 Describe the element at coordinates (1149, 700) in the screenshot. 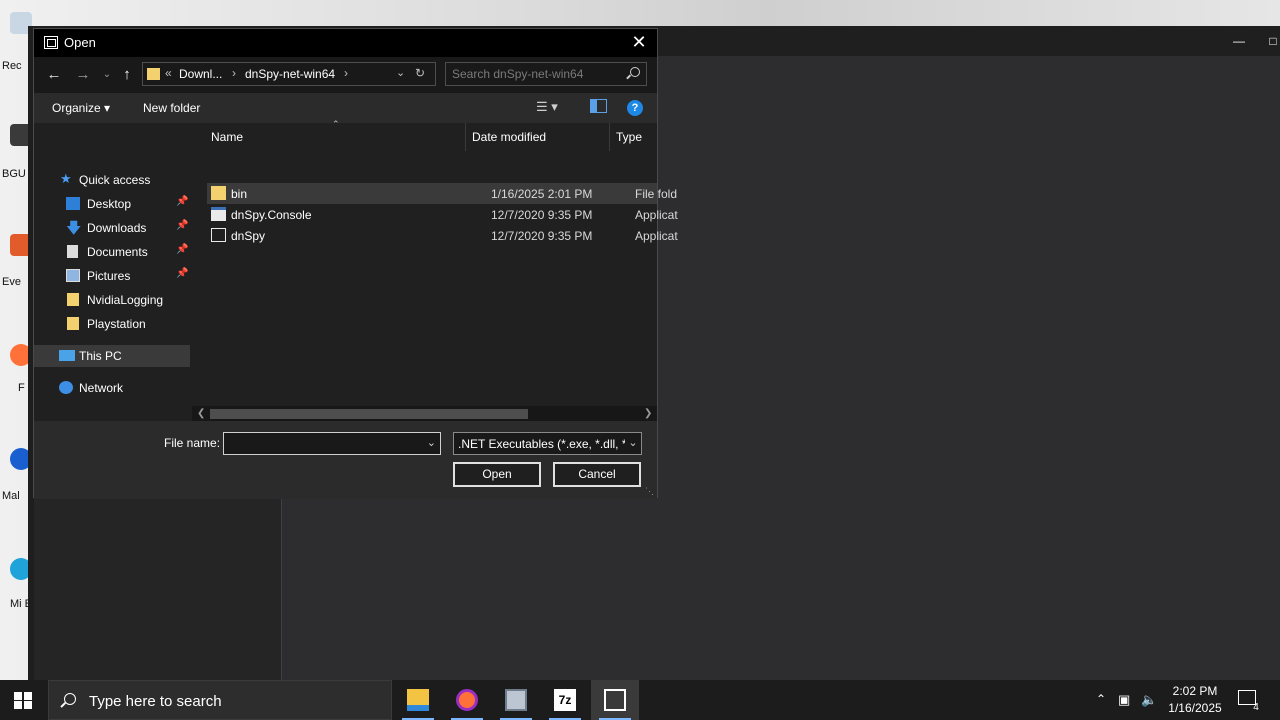

I see `volume-muted-icon: 🔈` at that location.